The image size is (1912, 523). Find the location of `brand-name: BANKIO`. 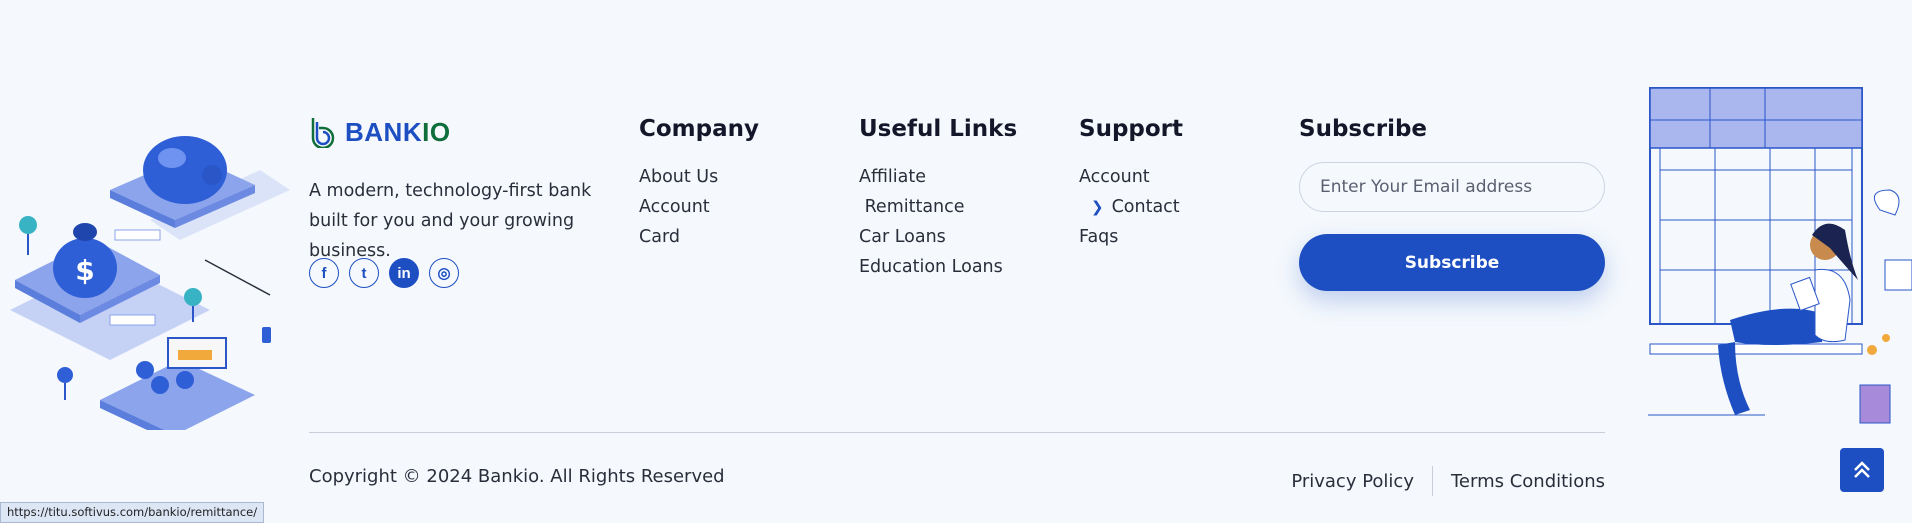

brand-name: BANKIO is located at coordinates (398, 131).